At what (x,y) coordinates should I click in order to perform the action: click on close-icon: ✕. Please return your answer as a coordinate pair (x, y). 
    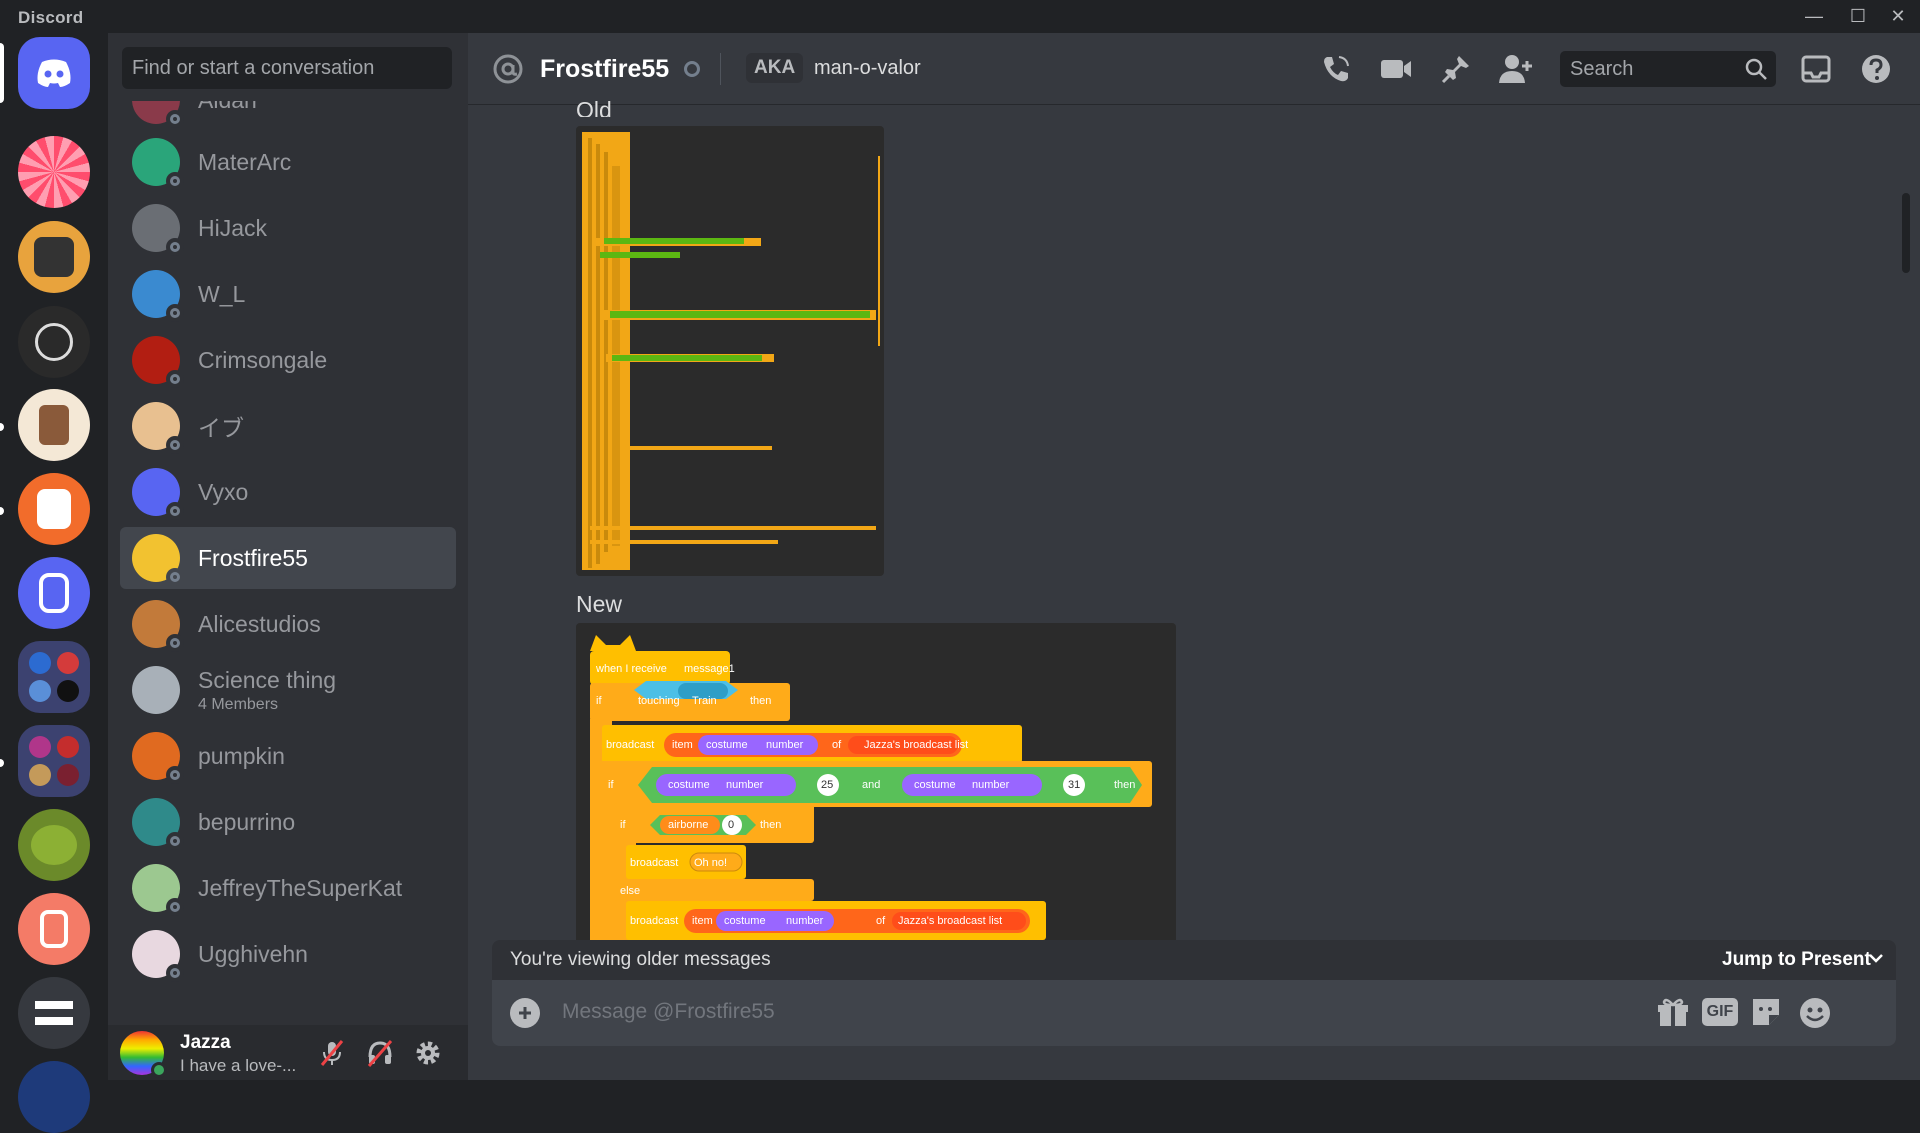
    Looking at the image, I should click on (1898, 16).